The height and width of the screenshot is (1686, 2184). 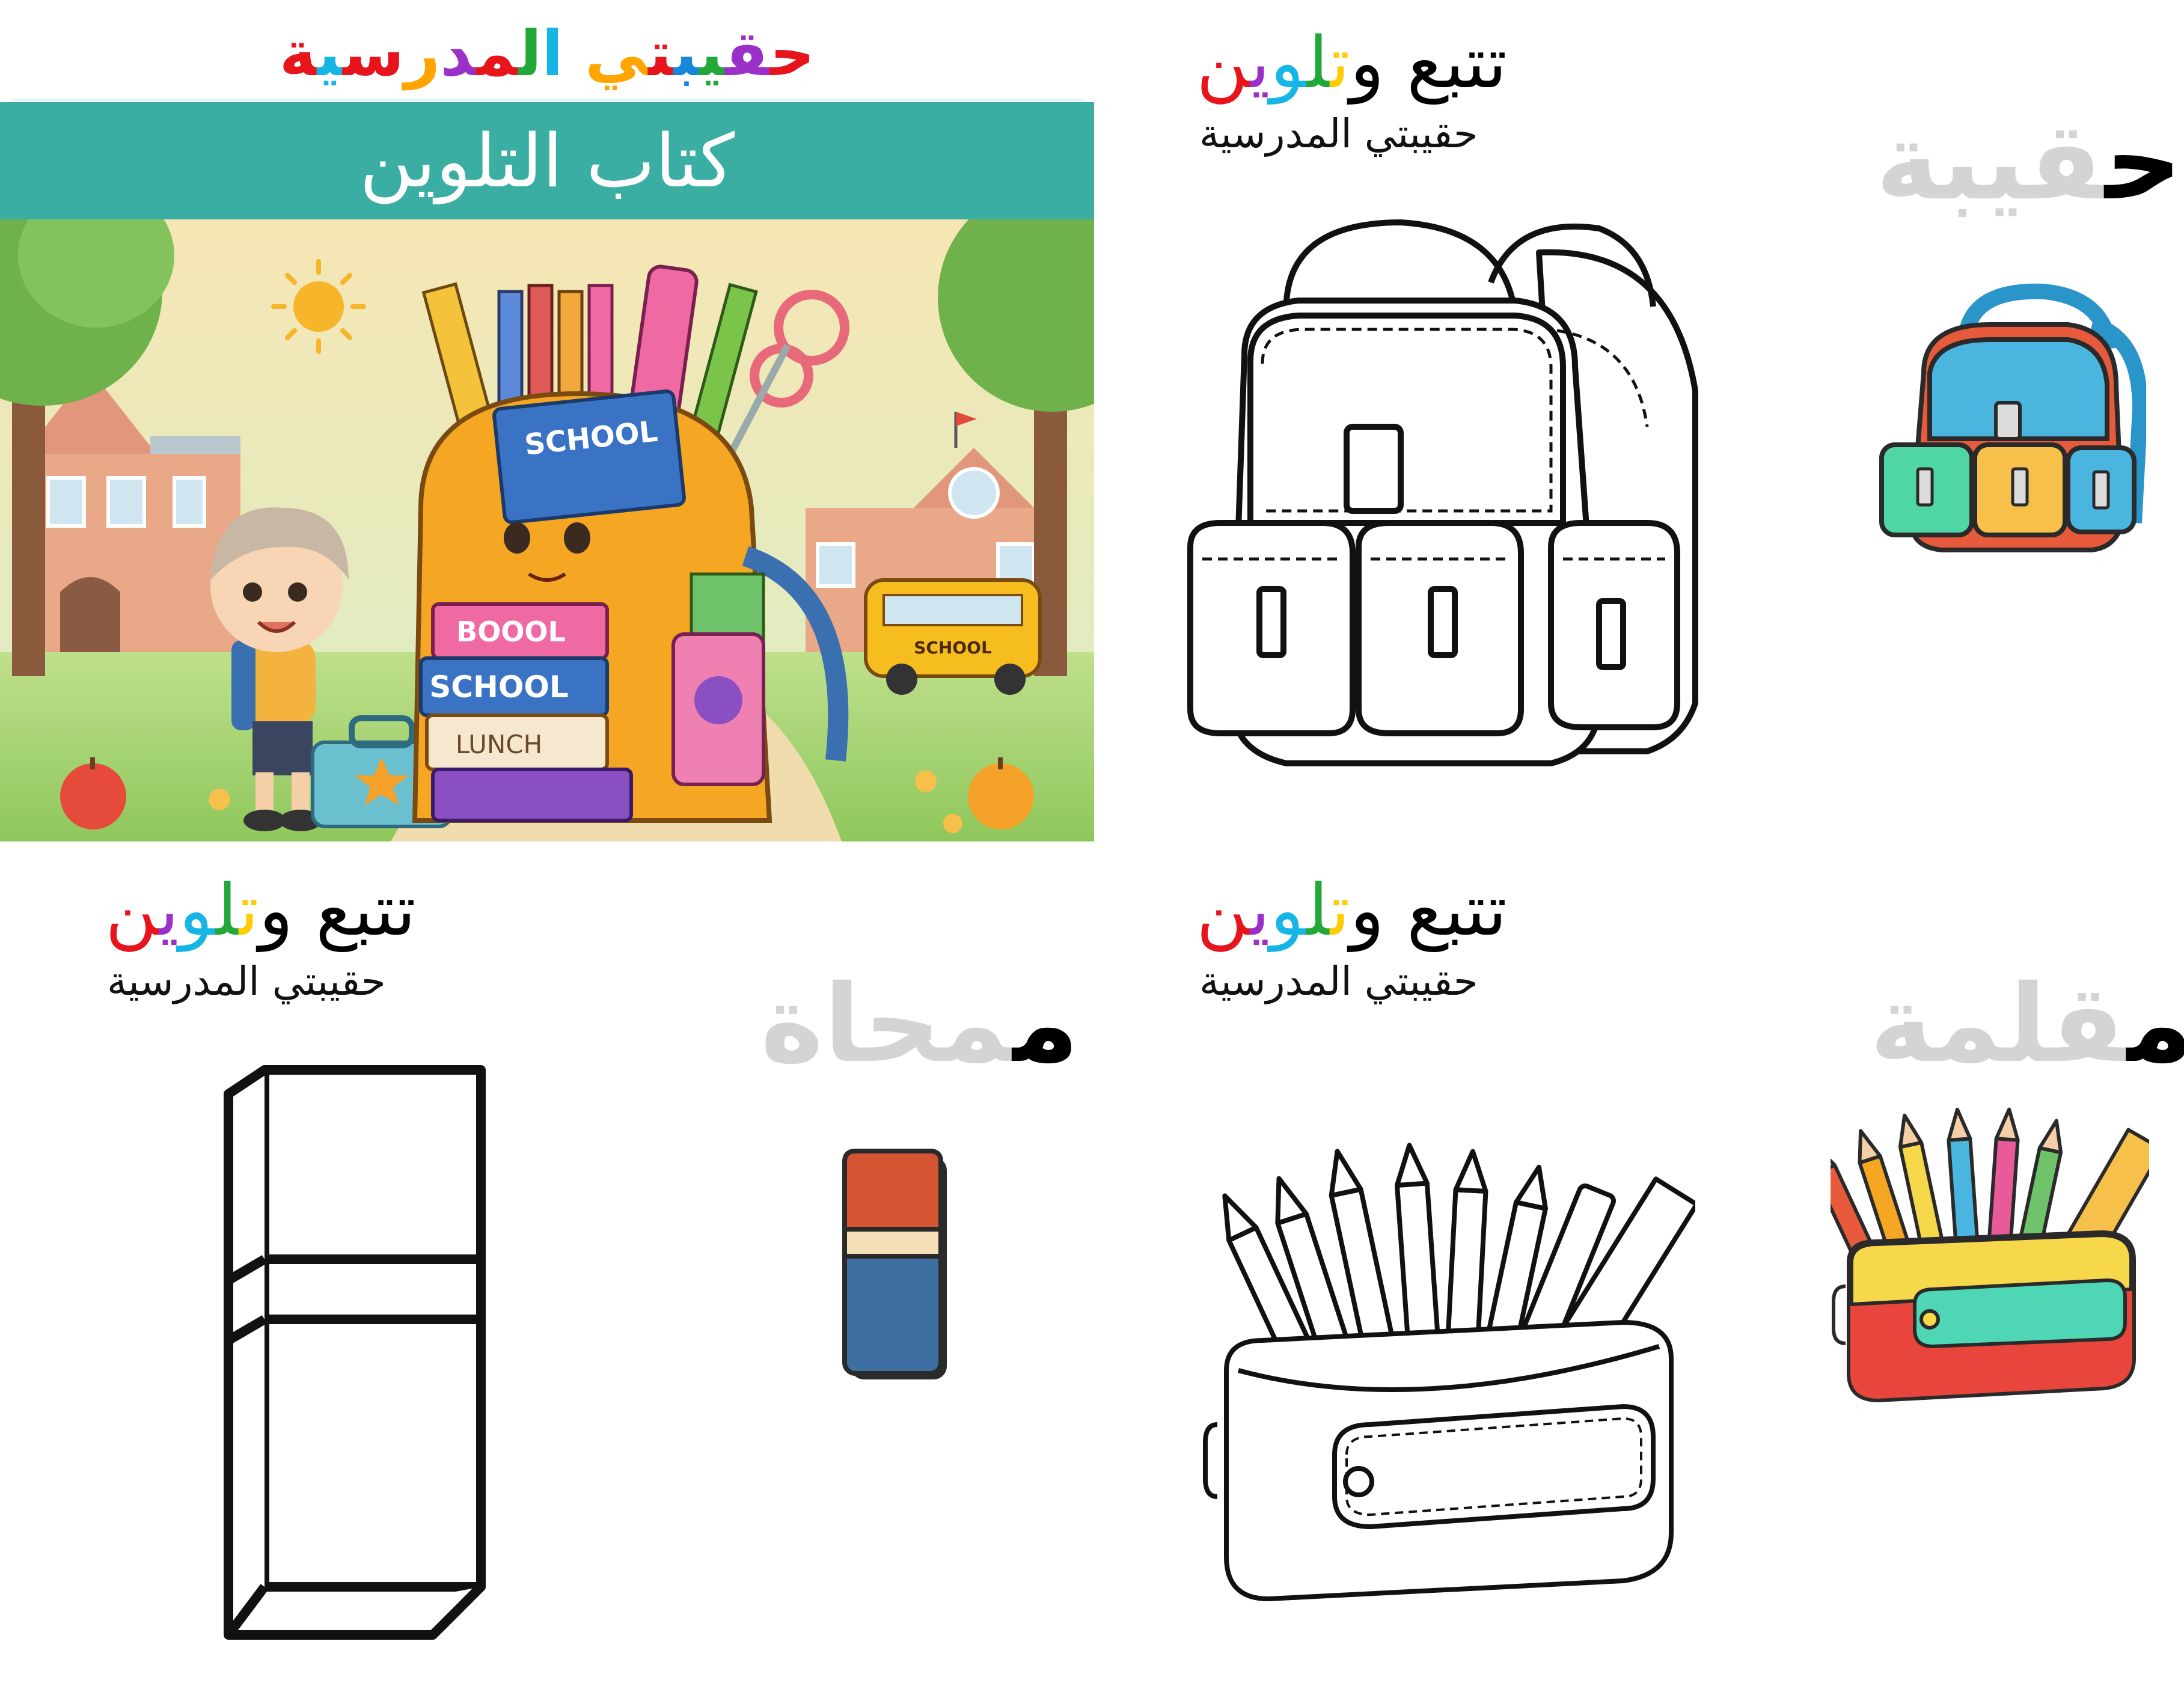 What do you see at coordinates (2013, 417) in the screenshot?
I see `backpack-colored-icon` at bounding box center [2013, 417].